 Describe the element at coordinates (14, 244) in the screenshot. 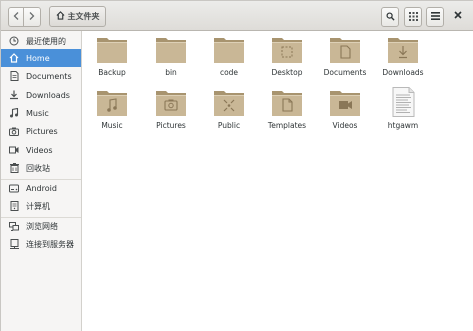

I see `server-icon` at that location.